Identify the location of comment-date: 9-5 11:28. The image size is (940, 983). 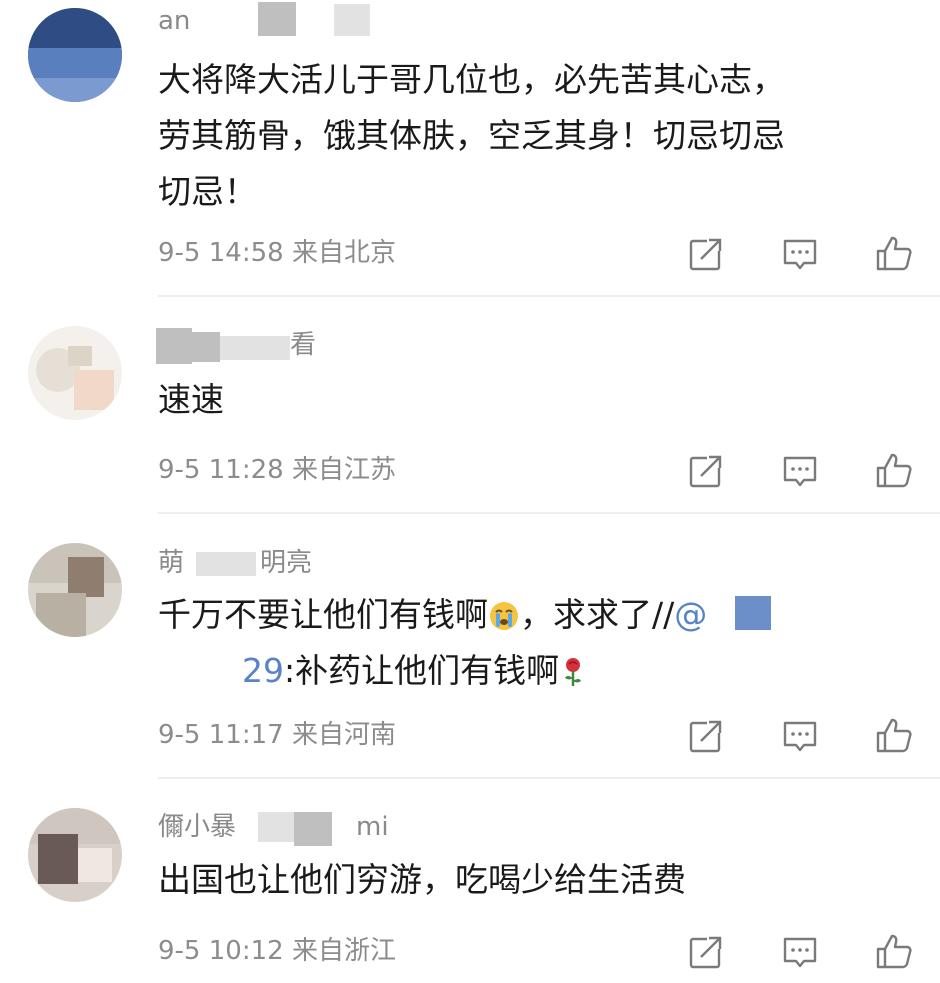
(221, 470).